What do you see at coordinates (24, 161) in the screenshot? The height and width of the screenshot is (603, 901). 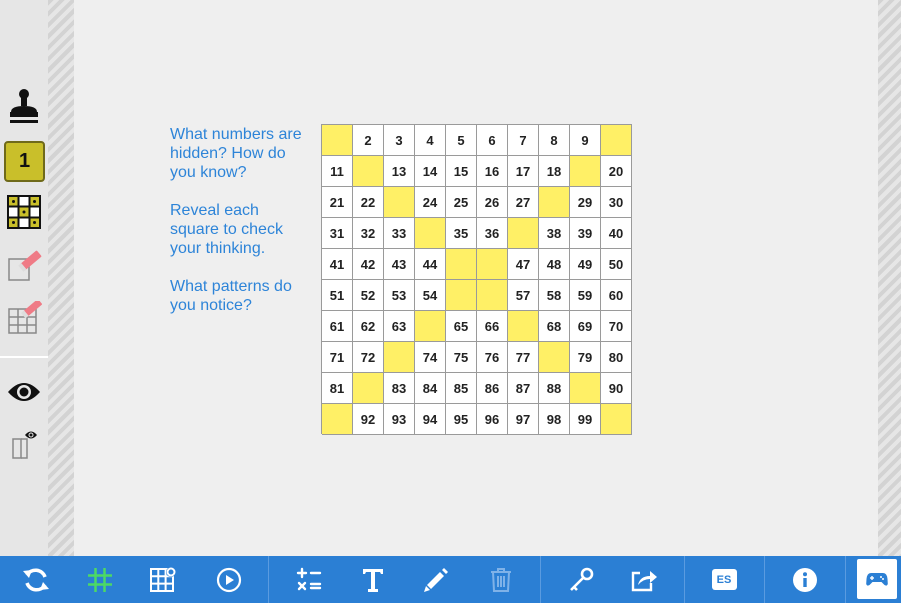 I see `number-tool-button: 1` at bounding box center [24, 161].